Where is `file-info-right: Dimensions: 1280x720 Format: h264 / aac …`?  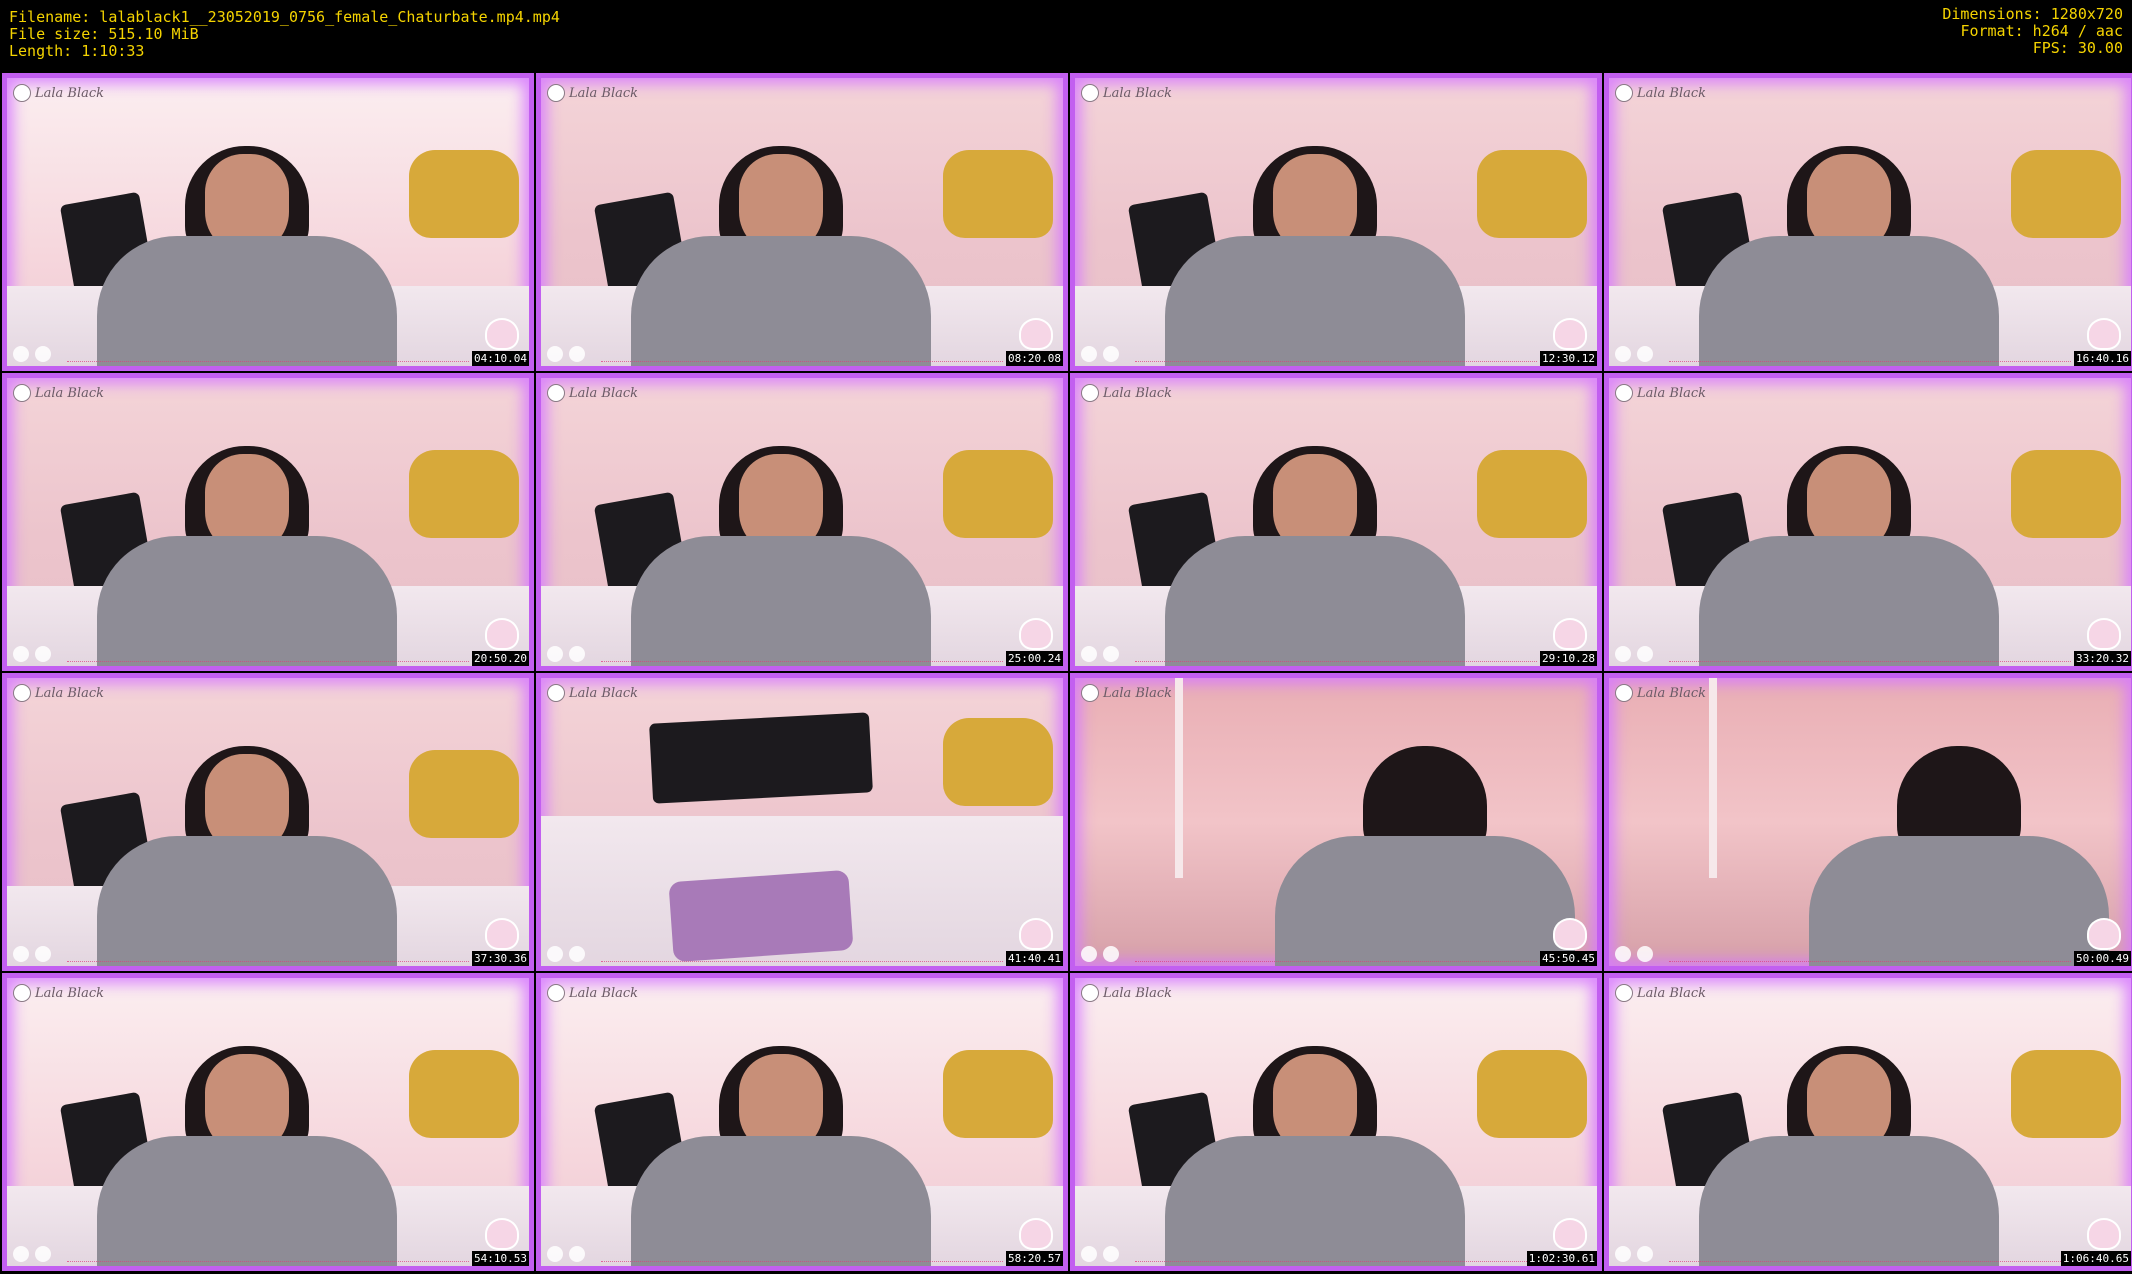
file-info-right: Dimensions: 1280x720 Format: h264 / aac … is located at coordinates (2032, 31).